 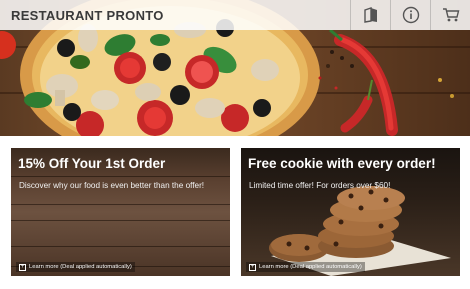 I want to click on info-button, so click(x=410, y=15).